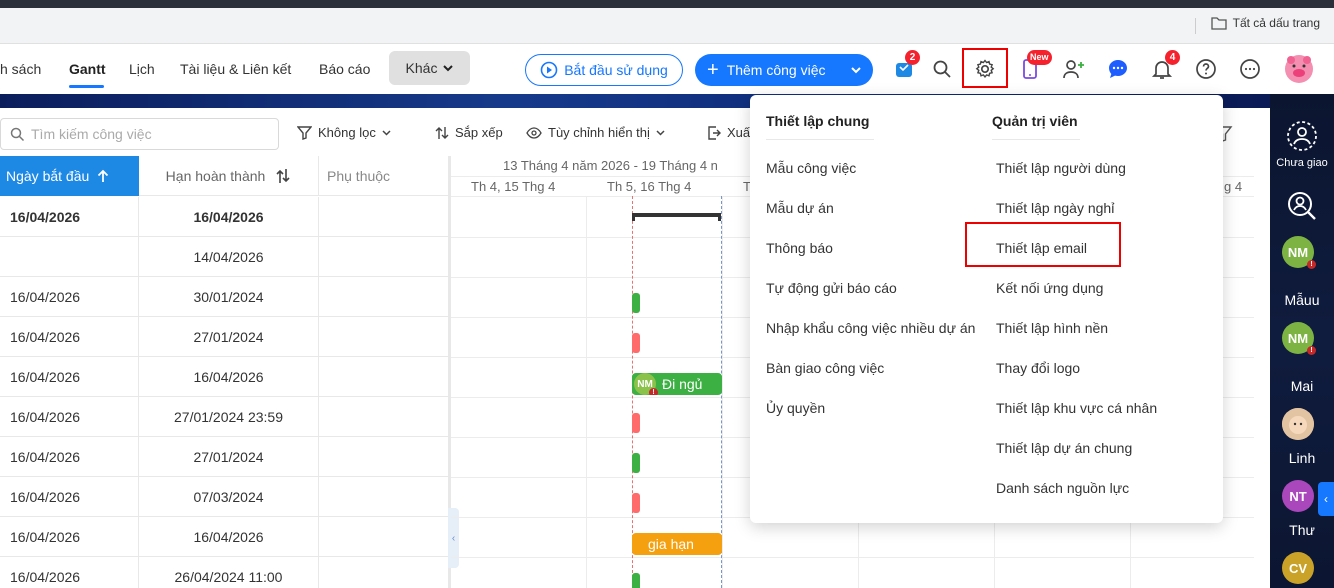  I want to click on menu-item-import-tasks: Nhập khẩu công việc nhiều dự án, so click(870, 328).